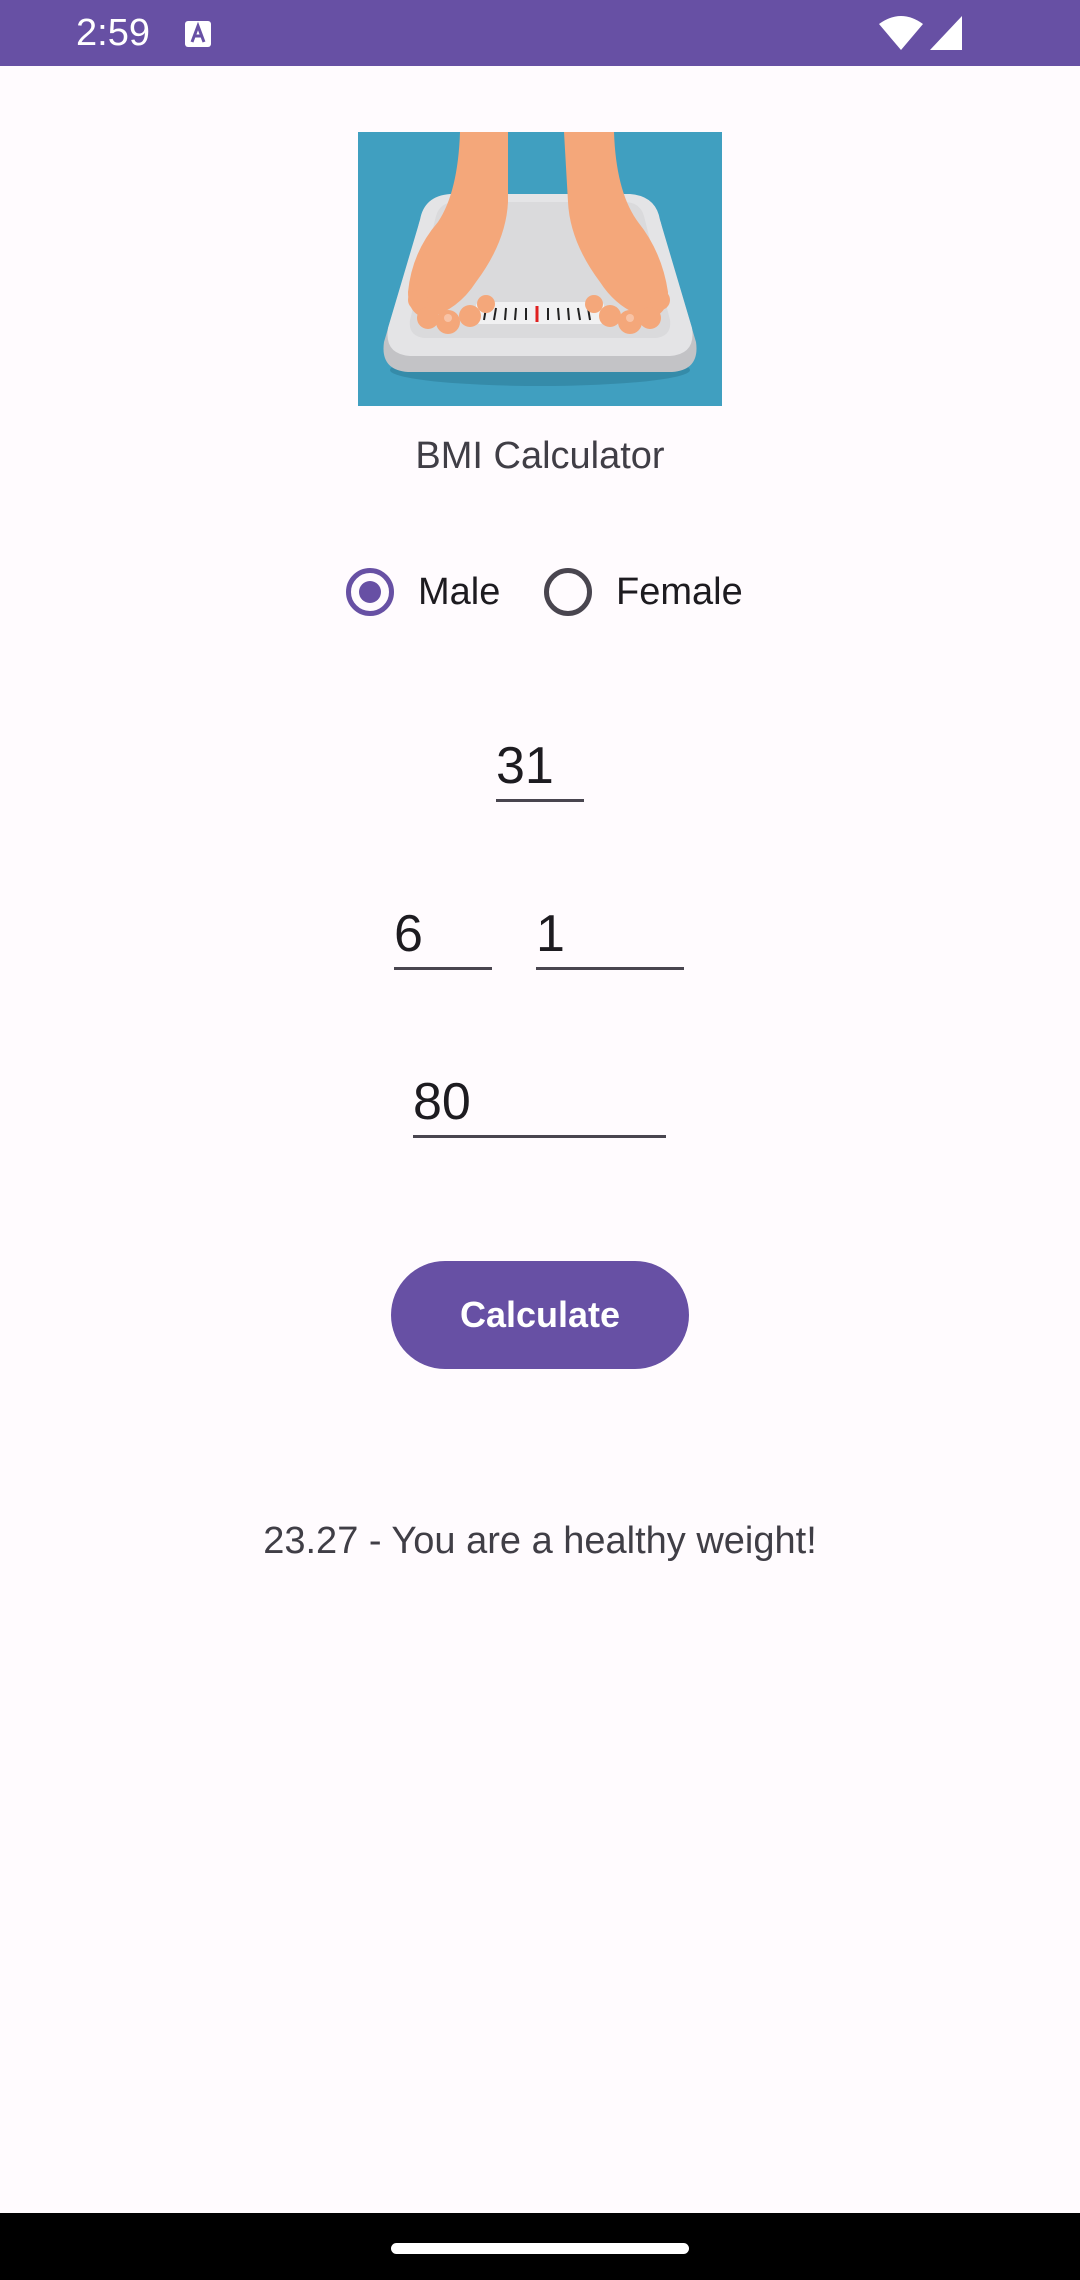 Image resolution: width=1080 pixels, height=2280 pixels. What do you see at coordinates (459, 591) in the screenshot?
I see `radio-male-label: Male` at bounding box center [459, 591].